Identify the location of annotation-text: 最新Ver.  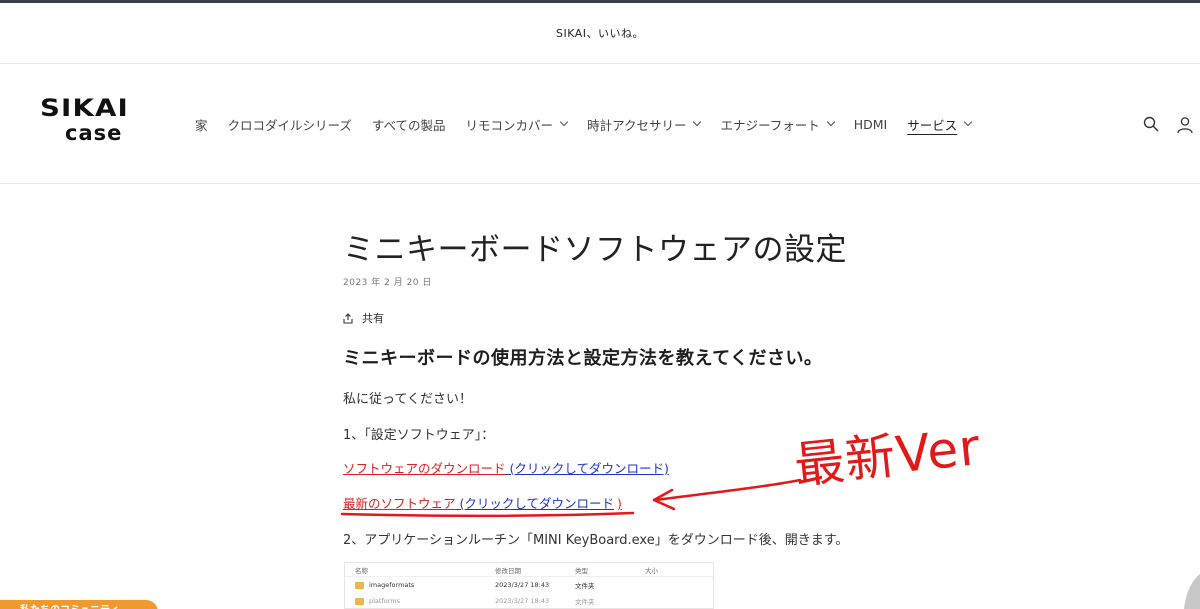
(887, 456).